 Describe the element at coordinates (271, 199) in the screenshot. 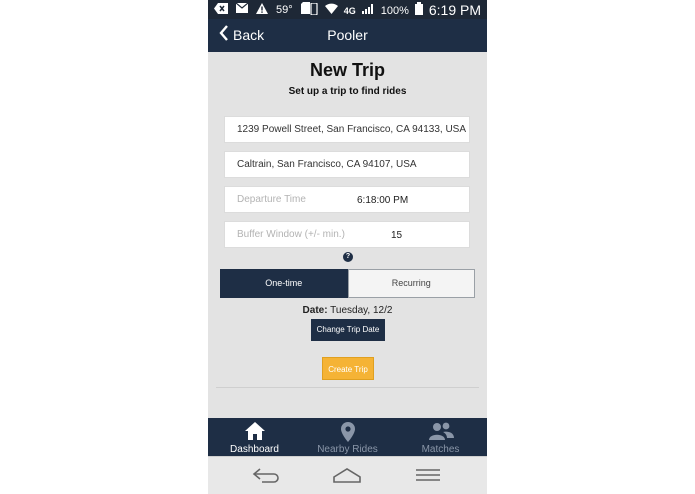

I see `departure-placeholder: Departure Time` at that location.